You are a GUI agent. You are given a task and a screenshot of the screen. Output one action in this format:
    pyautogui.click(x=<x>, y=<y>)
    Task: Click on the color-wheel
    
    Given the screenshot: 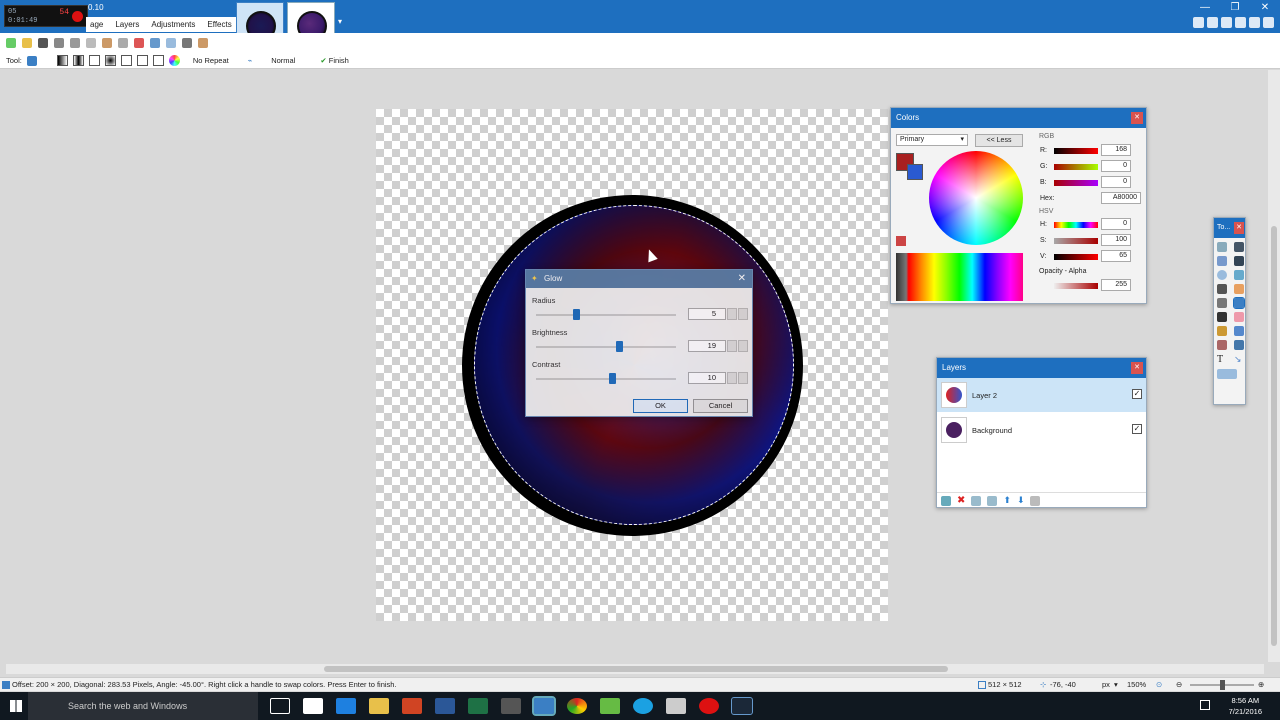 What is the action you would take?
    pyautogui.click(x=976, y=198)
    